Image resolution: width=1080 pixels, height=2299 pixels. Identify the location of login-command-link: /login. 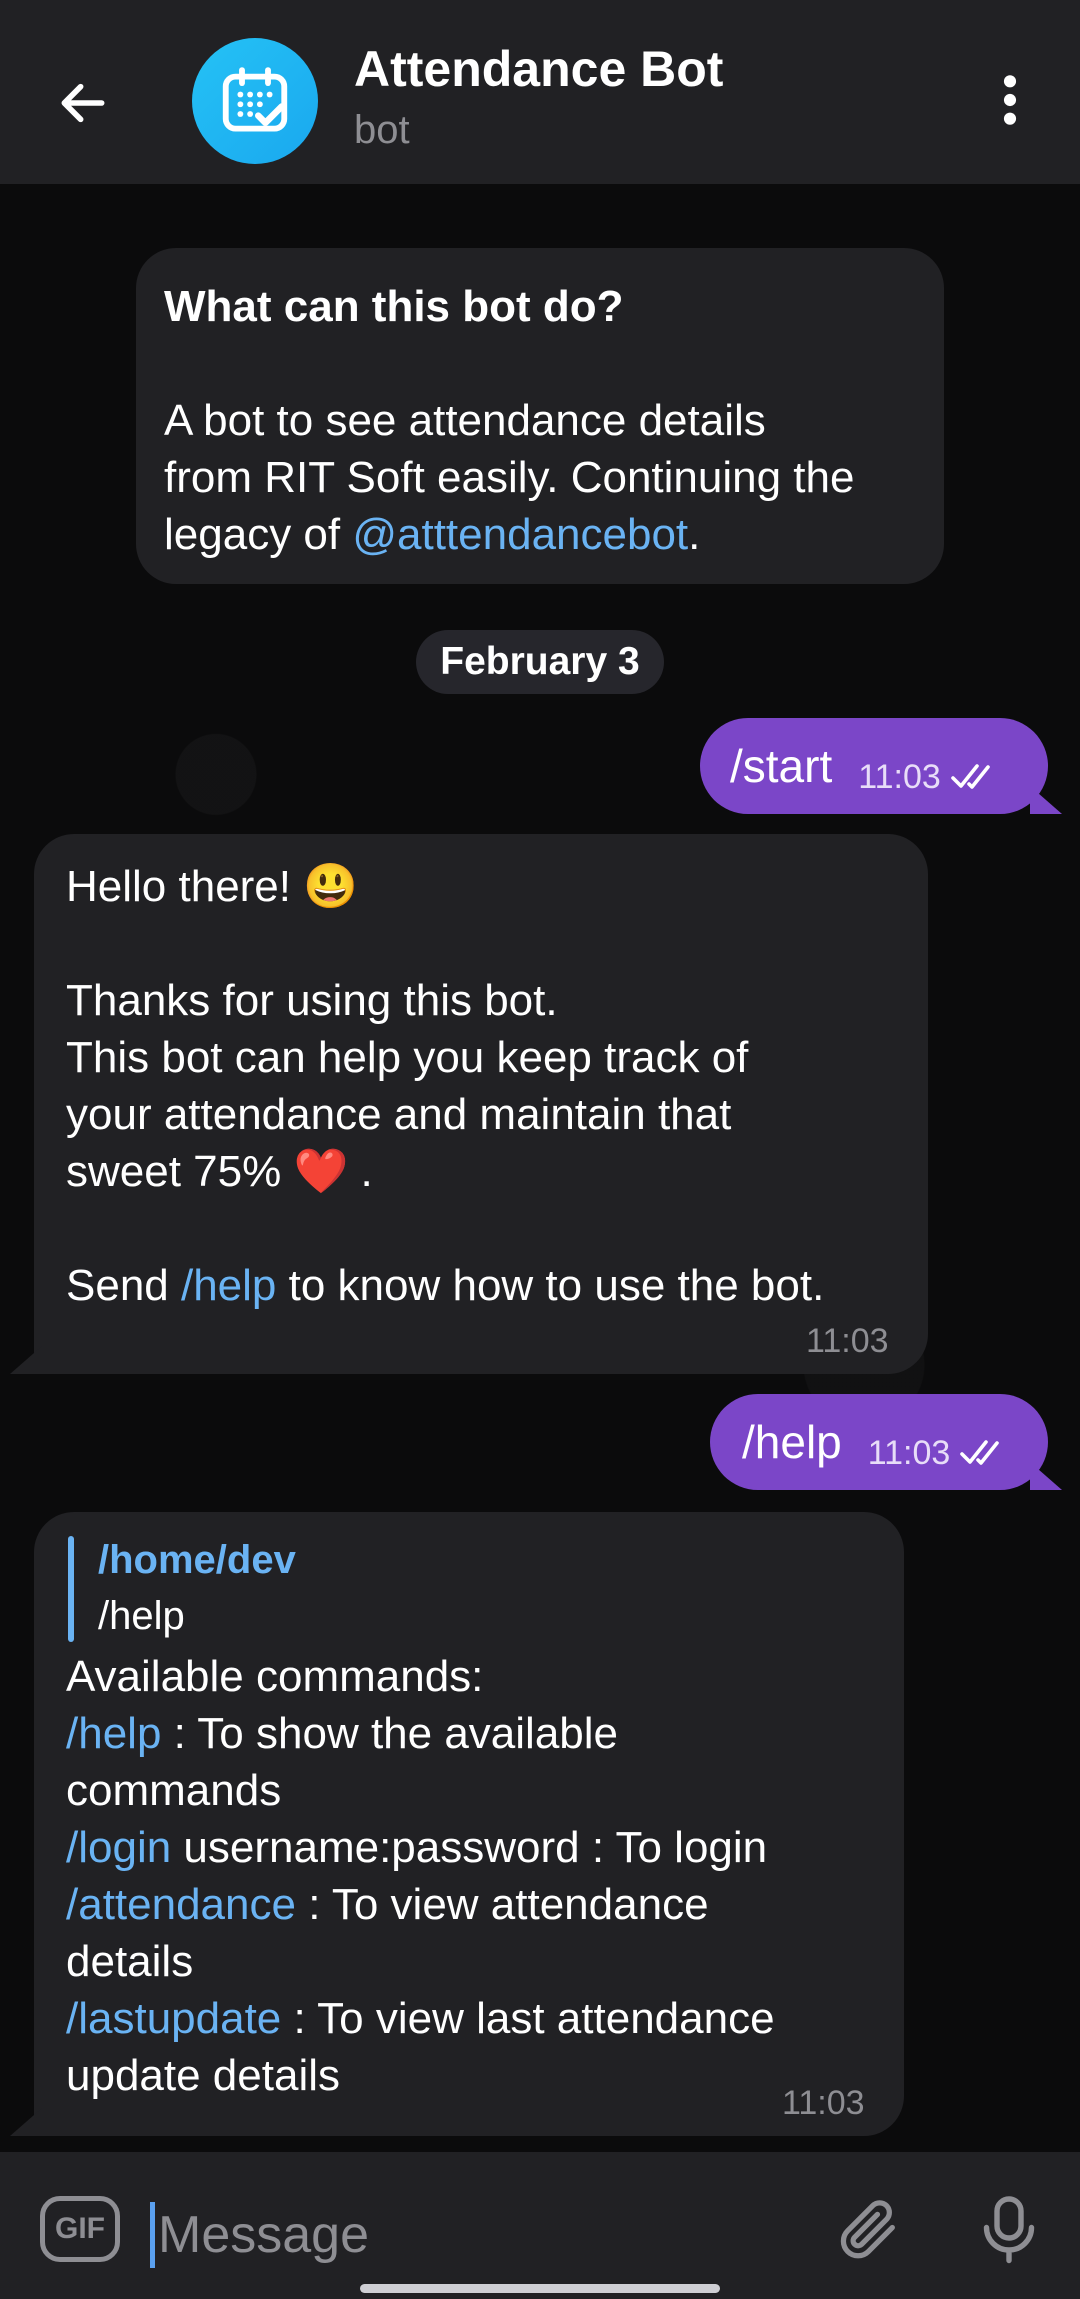
(118, 1847).